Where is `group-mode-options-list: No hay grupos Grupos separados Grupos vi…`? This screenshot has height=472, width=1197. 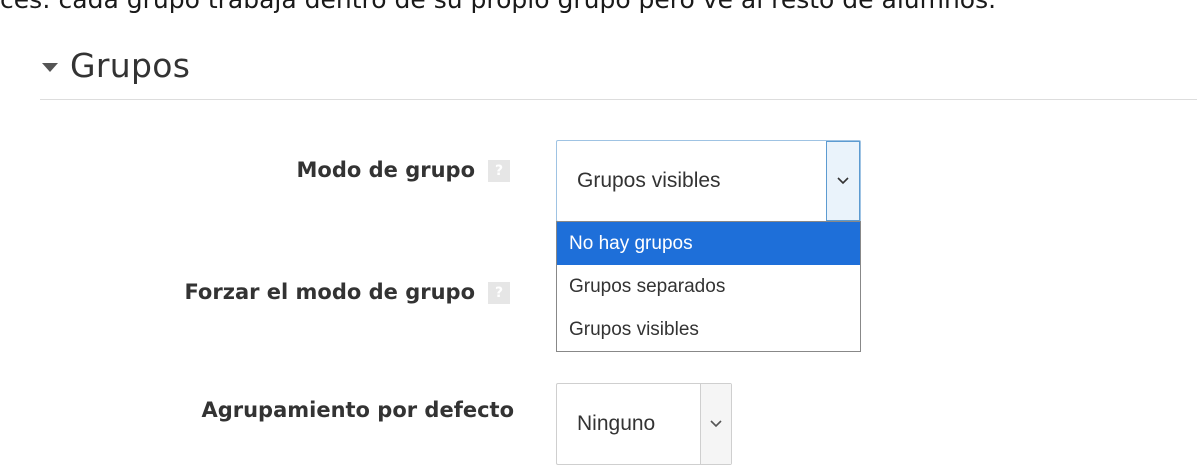
group-mode-options-list: No hay grupos Grupos separados Grupos vi… is located at coordinates (708, 286).